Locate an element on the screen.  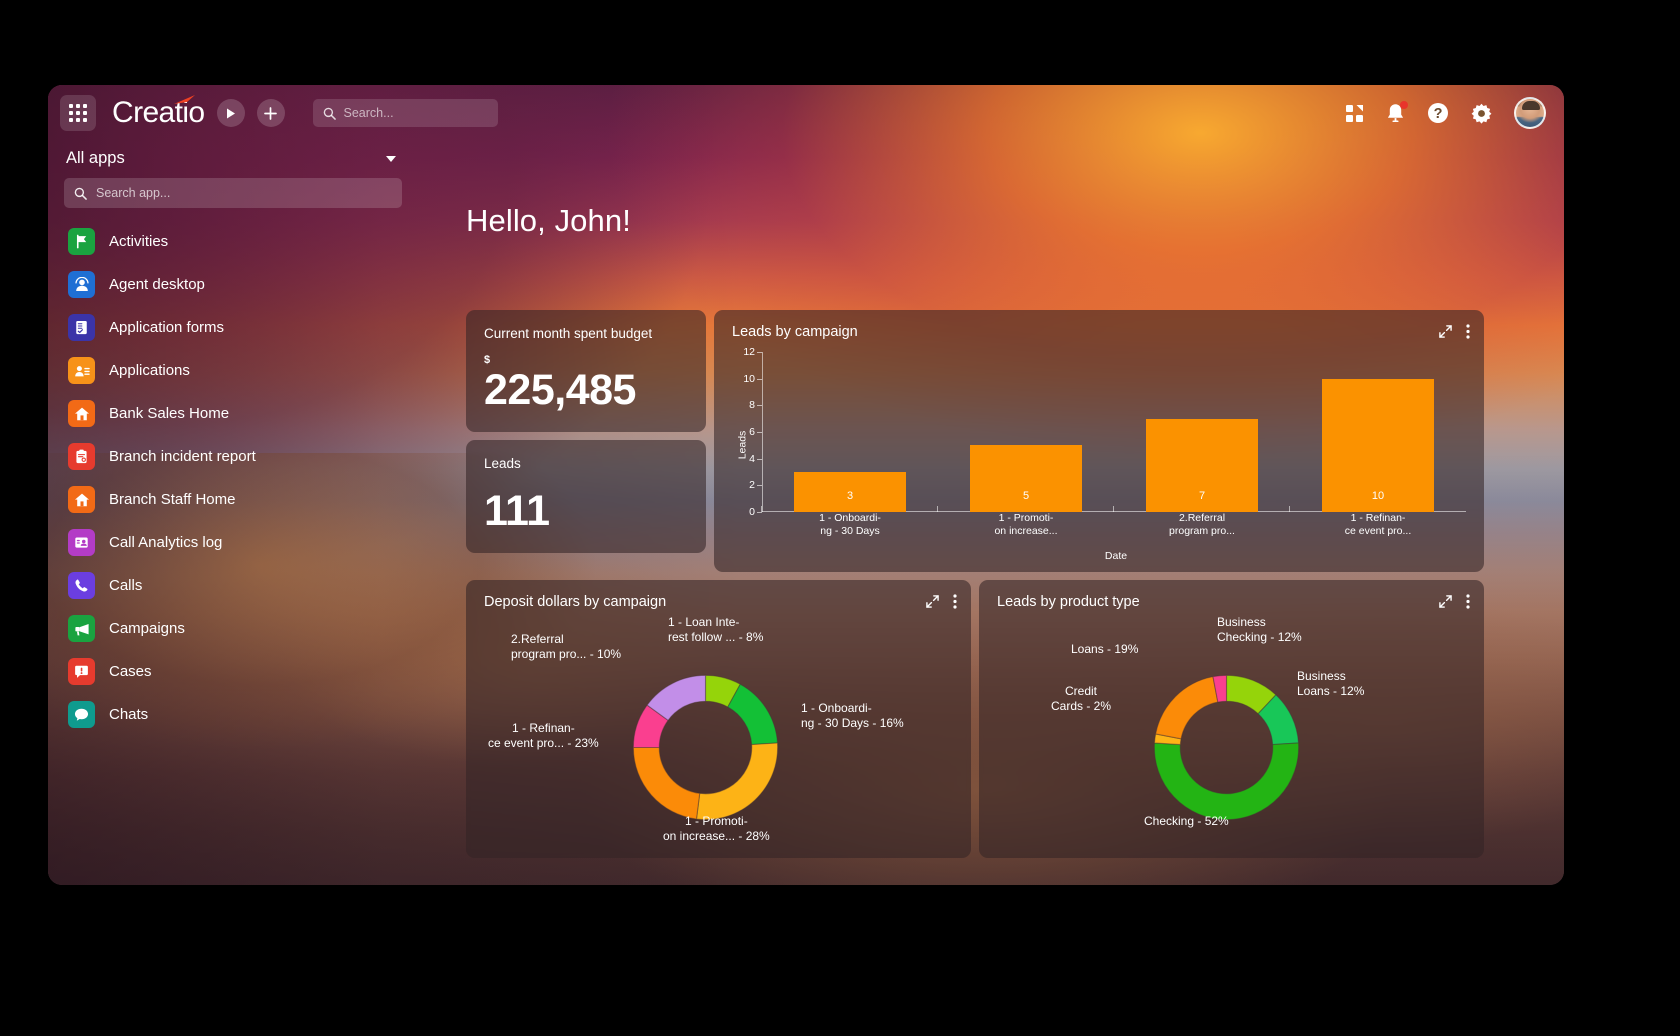
sidebar-item-label: Calls is located at coordinates (126, 585).